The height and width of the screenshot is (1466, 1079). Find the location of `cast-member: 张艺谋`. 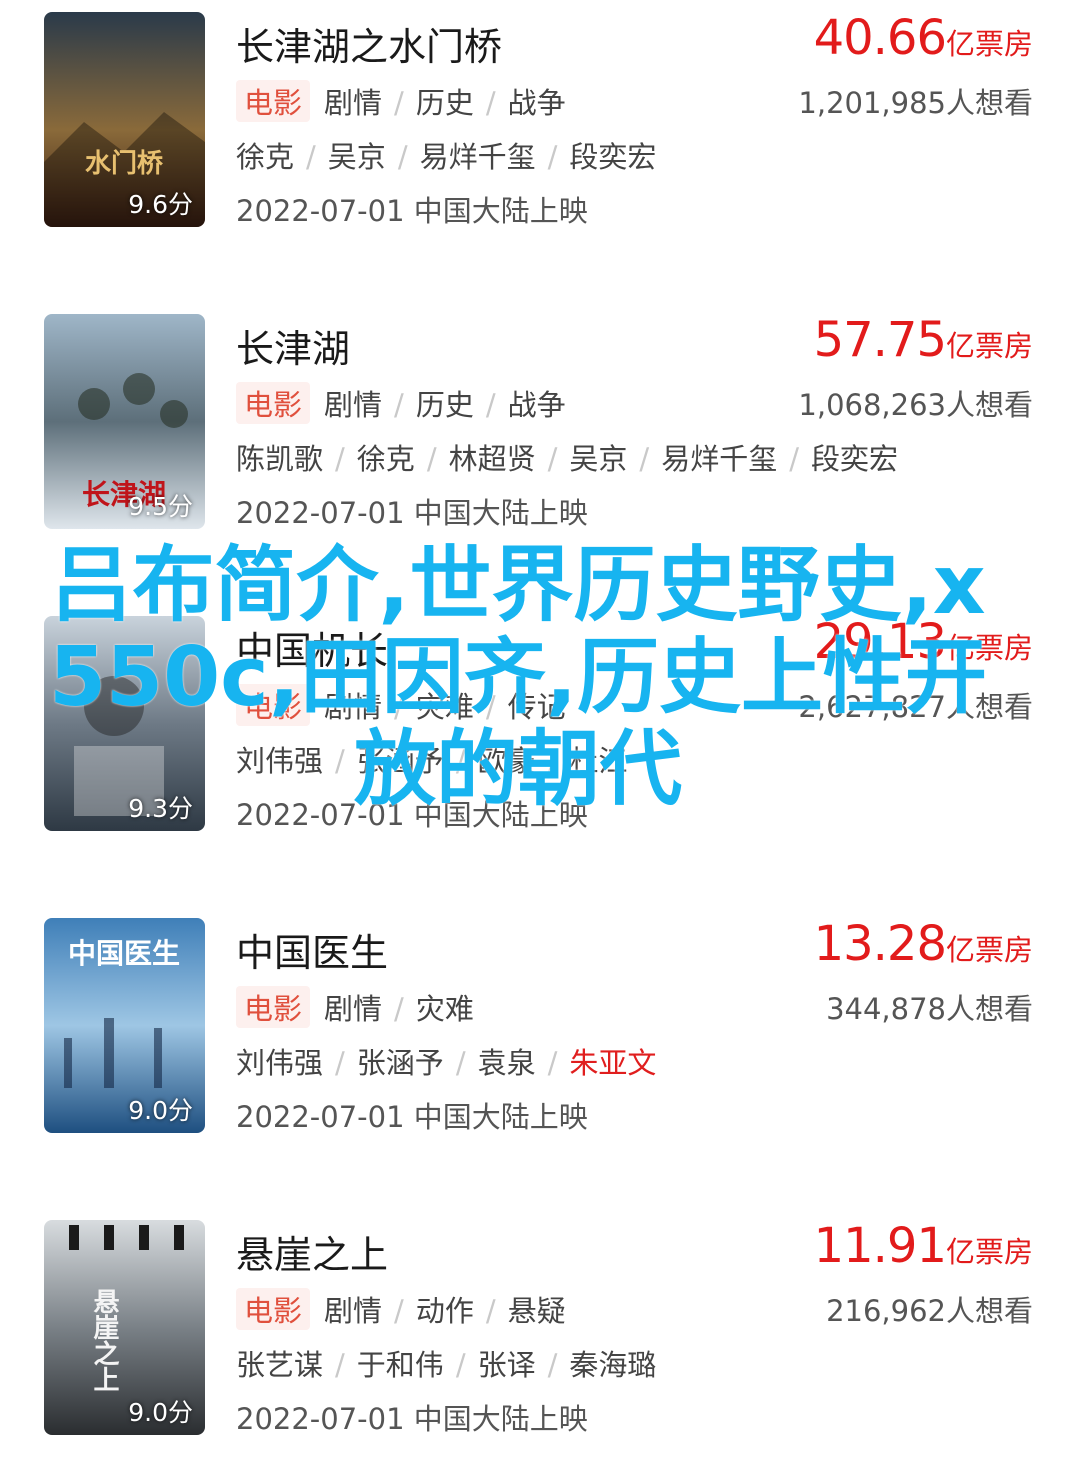

cast-member: 张艺谋 is located at coordinates (279, 1365).